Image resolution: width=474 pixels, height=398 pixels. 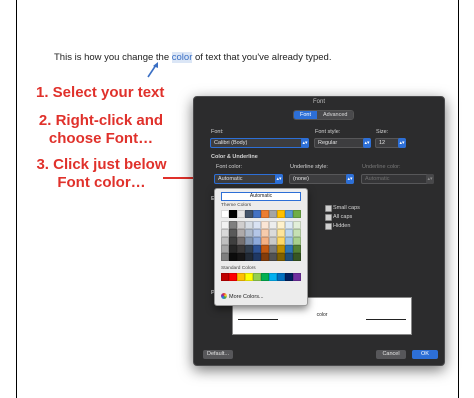 What do you see at coordinates (306, 115) in the screenshot?
I see `tab-font: Font` at bounding box center [306, 115].